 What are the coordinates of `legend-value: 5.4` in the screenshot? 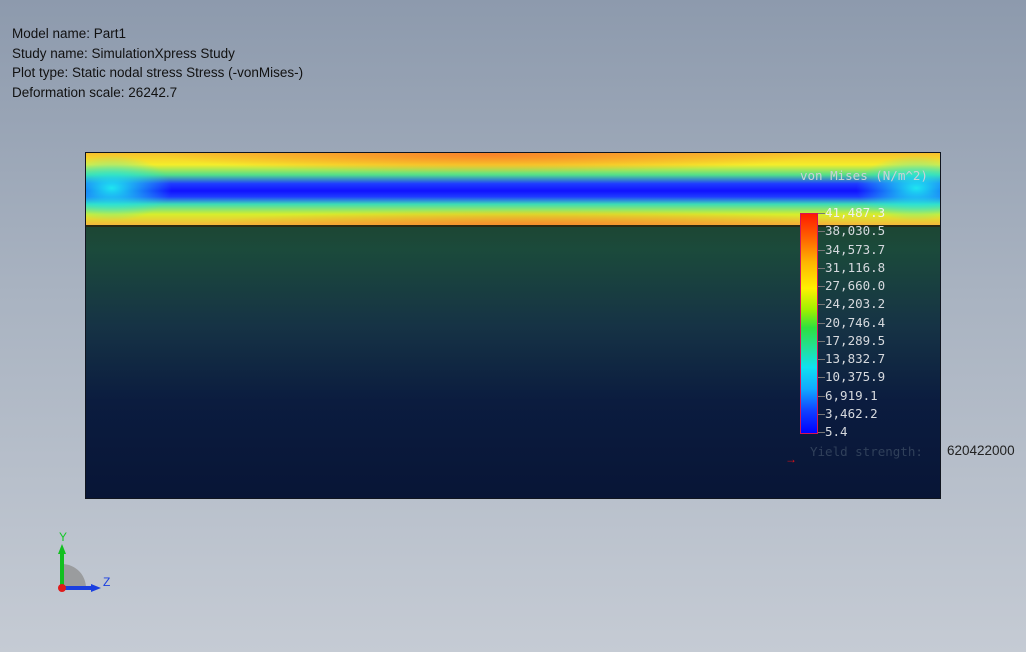 It's located at (836, 431).